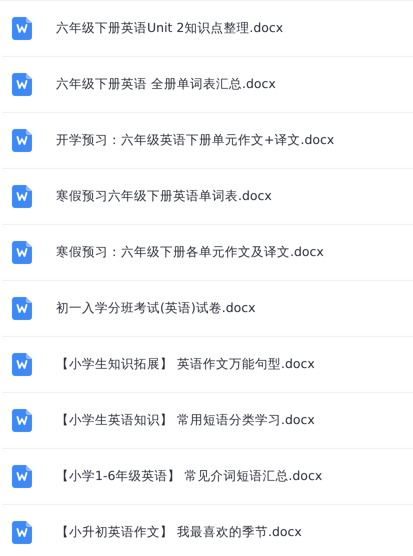 The image size is (413, 556). I want to click on file-row: 【小学生知识拓展】 英语作文万能句型.docx, so click(207, 365).